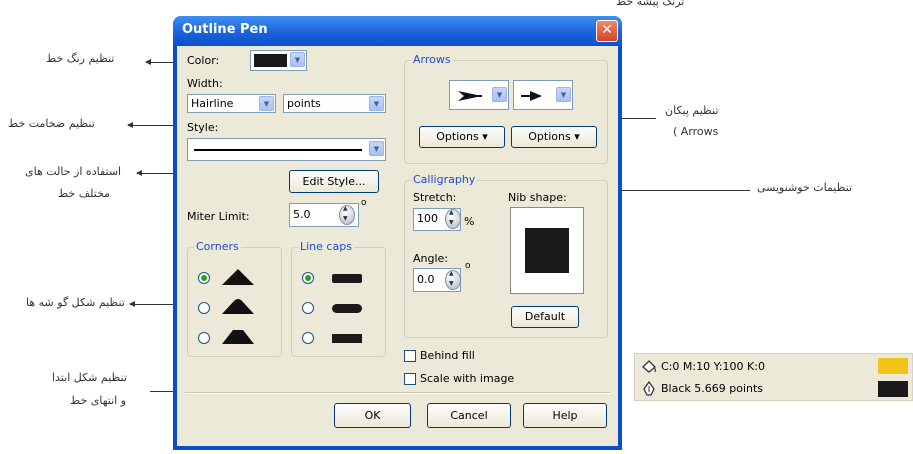  Describe the element at coordinates (203, 127) in the screenshot. I see `style-label: Style:` at that location.